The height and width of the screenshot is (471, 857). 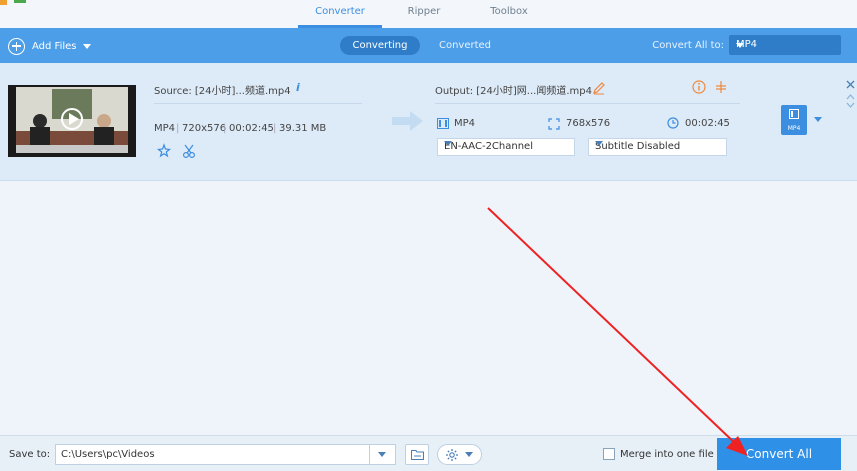 What do you see at coordinates (30, 454) in the screenshot?
I see `save-to-label: Save to:` at bounding box center [30, 454].